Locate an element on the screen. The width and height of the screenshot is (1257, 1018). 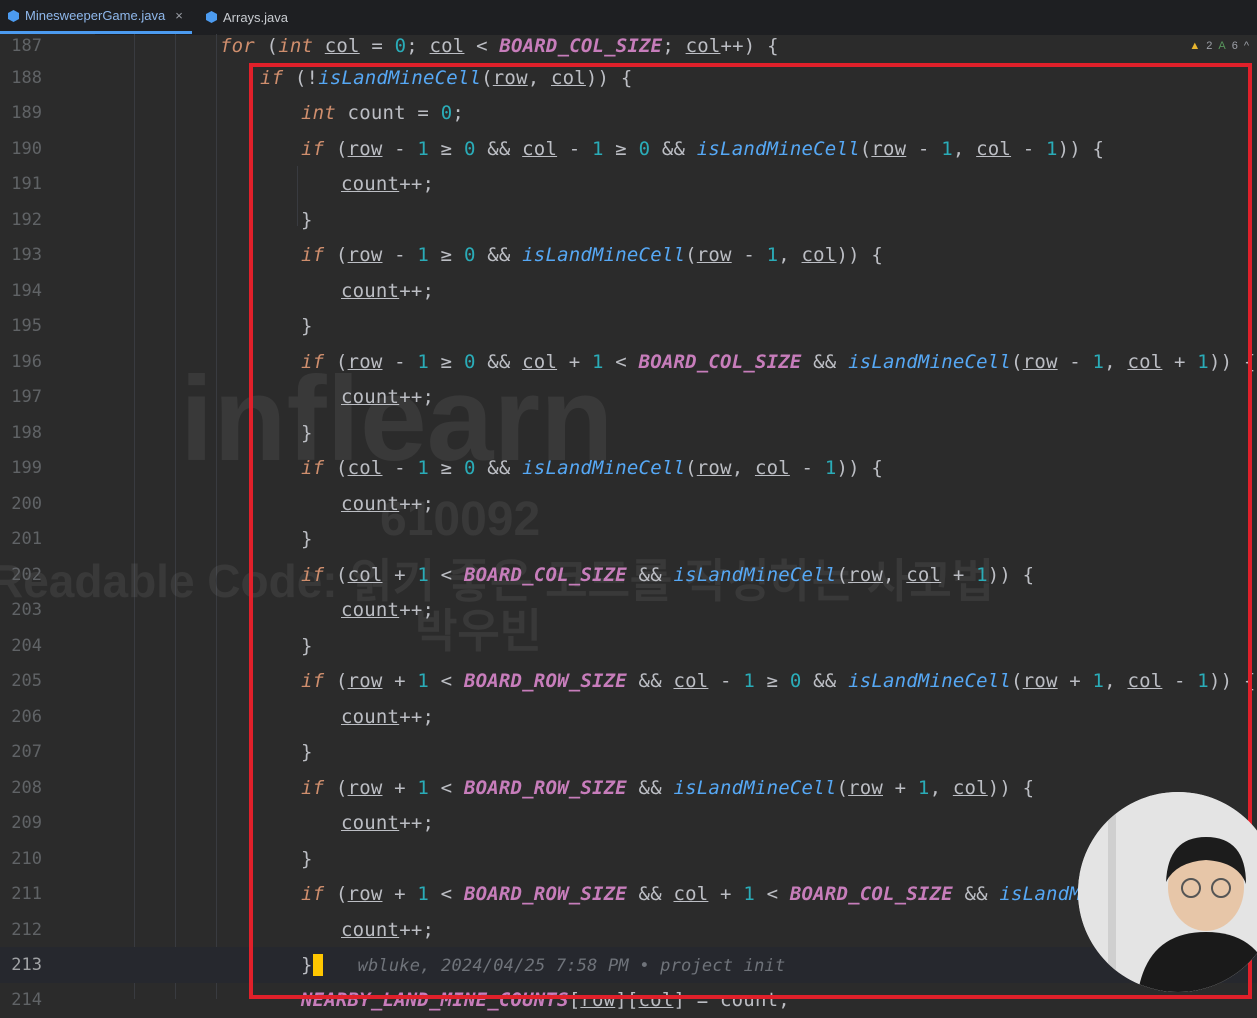
line-number: 212 is located at coordinates (26, 929).